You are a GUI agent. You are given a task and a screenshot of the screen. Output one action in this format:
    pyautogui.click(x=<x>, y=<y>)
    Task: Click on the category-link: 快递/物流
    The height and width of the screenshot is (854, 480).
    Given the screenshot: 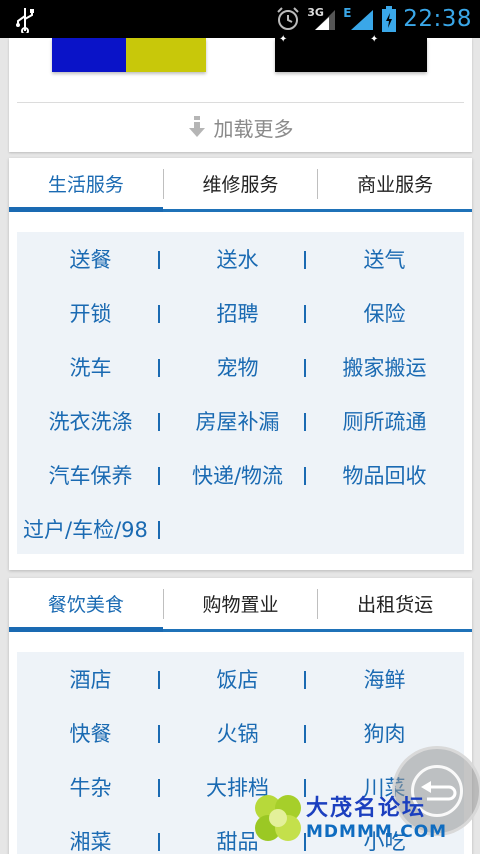 What is the action you would take?
    pyautogui.click(x=237, y=475)
    